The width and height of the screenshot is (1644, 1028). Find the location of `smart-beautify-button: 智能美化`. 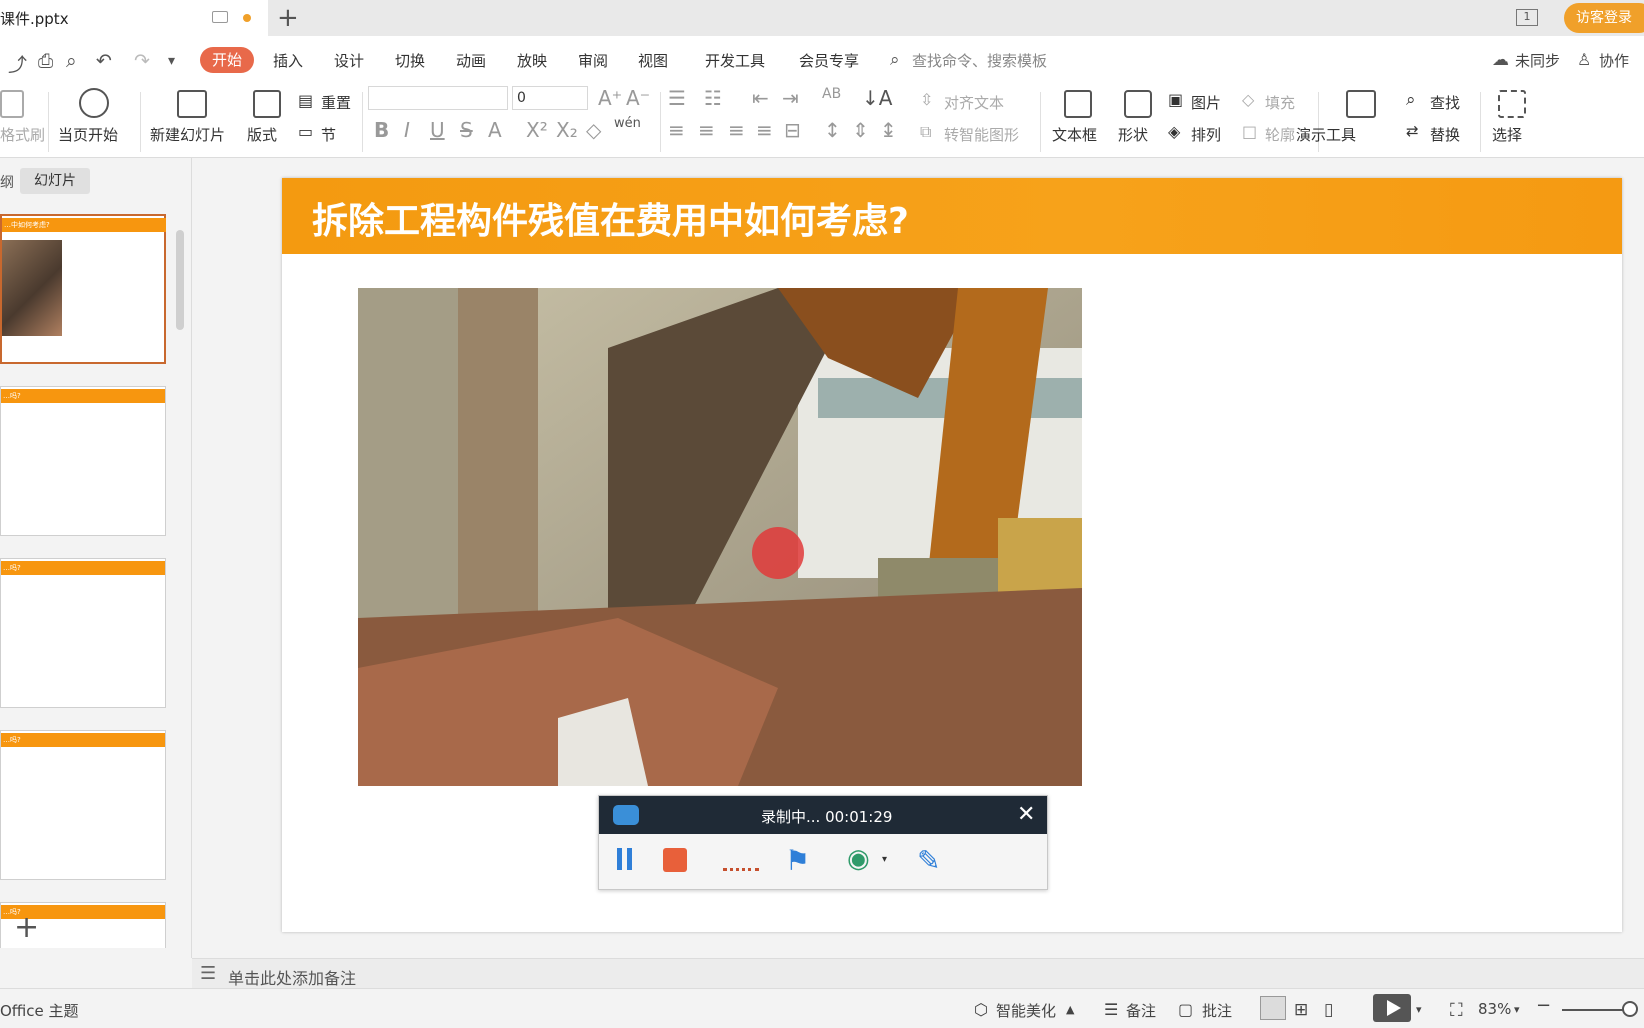

smart-beautify-button: 智能美化 is located at coordinates (1026, 1010).